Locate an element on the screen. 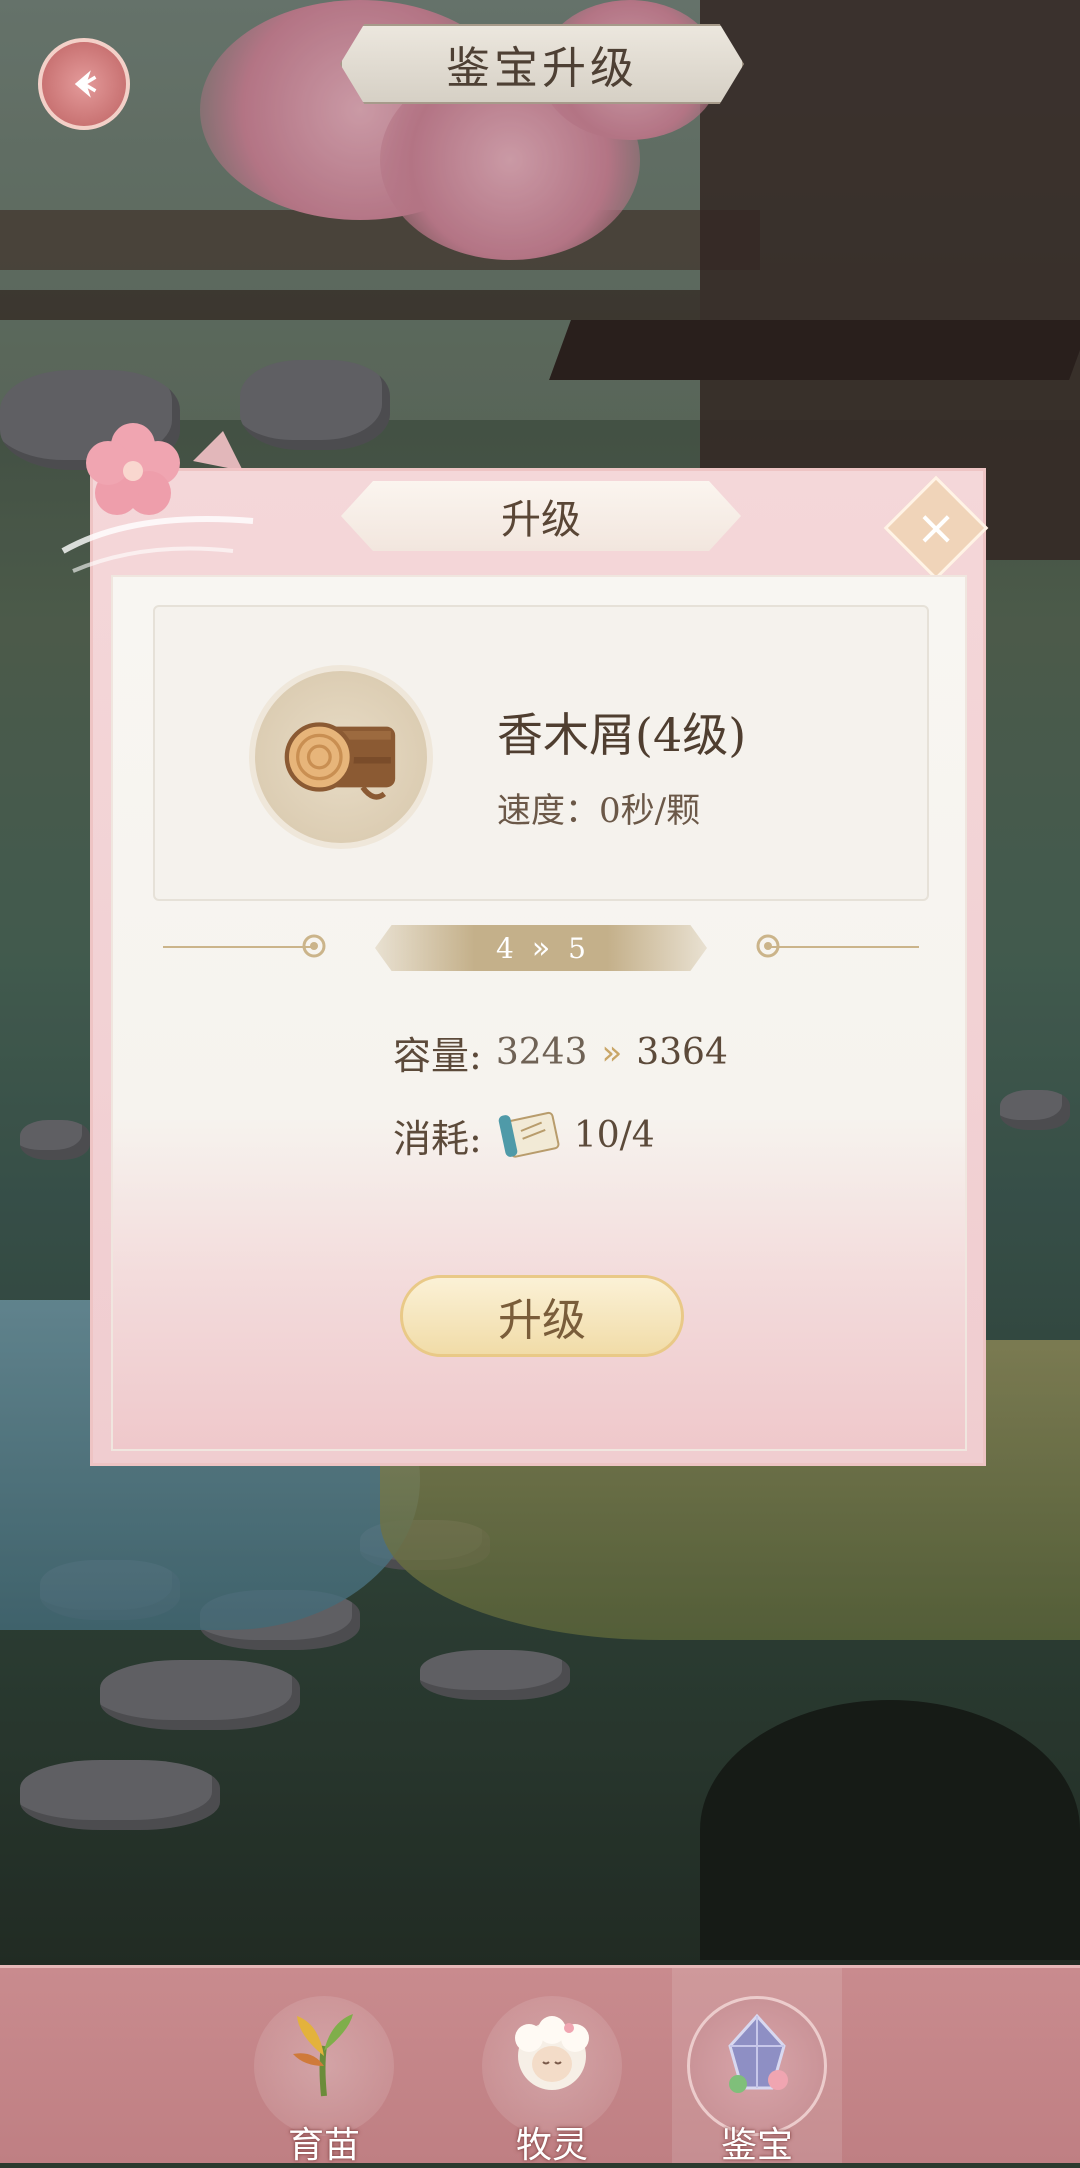 The image size is (1080, 2168). page-title: 鉴宝升级 is located at coordinates (542, 68).